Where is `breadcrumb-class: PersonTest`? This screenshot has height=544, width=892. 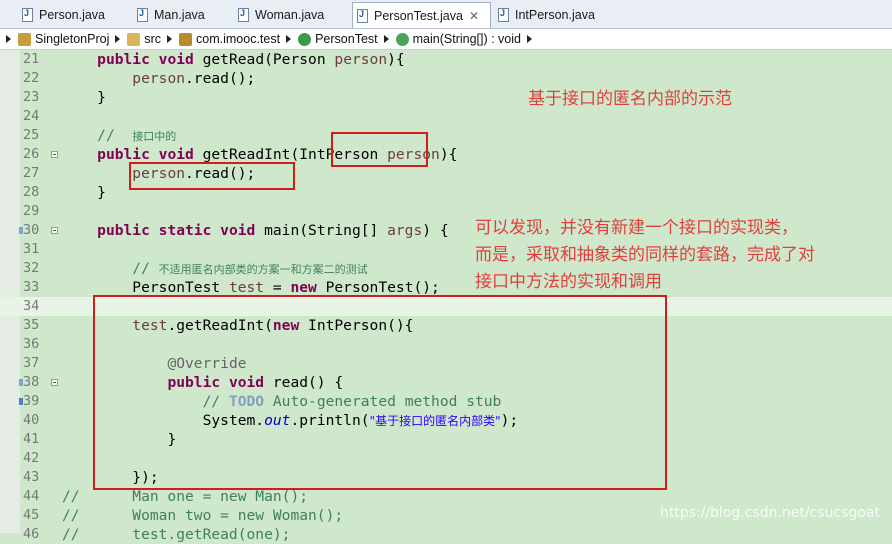
breadcrumb-class: PersonTest is located at coordinates (332, 39).